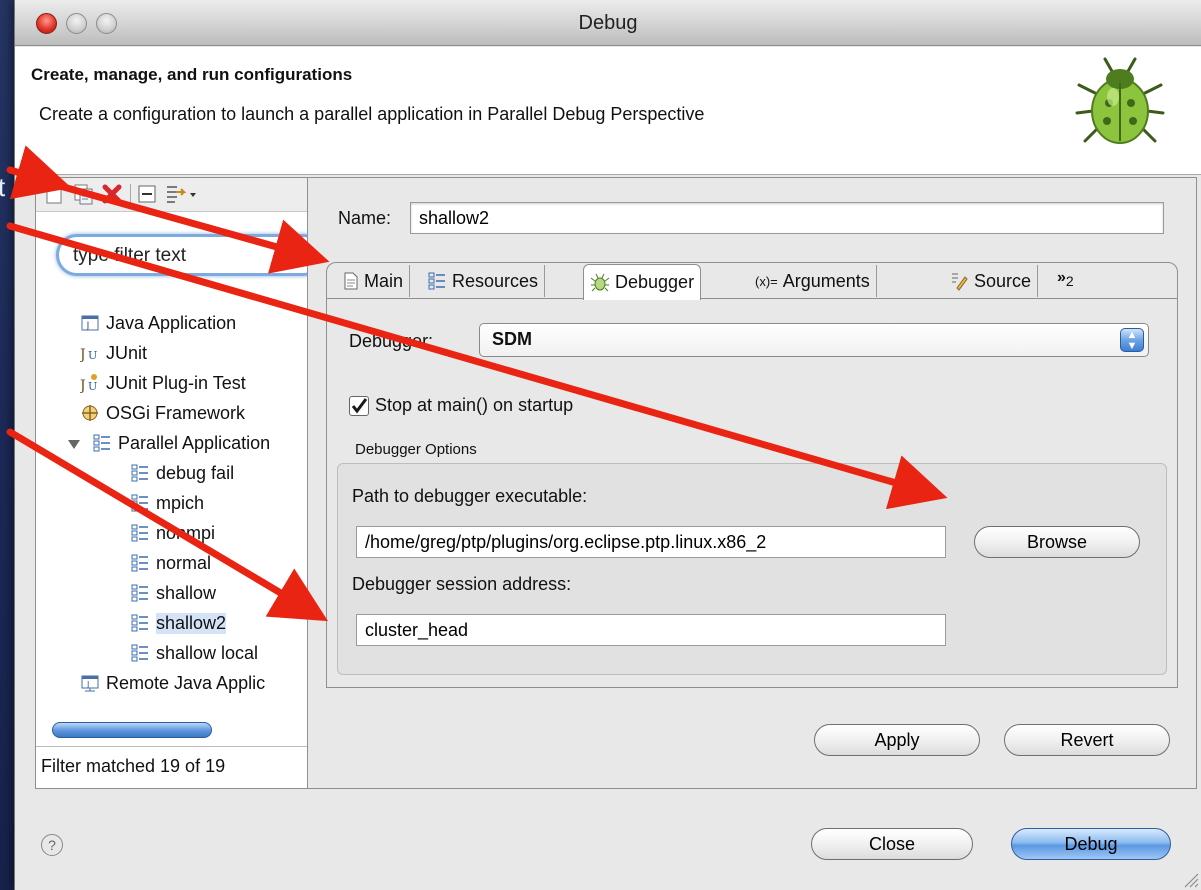 This screenshot has width=1201, height=890. What do you see at coordinates (184, 562) in the screenshot?
I see `tree-item-label: normal` at bounding box center [184, 562].